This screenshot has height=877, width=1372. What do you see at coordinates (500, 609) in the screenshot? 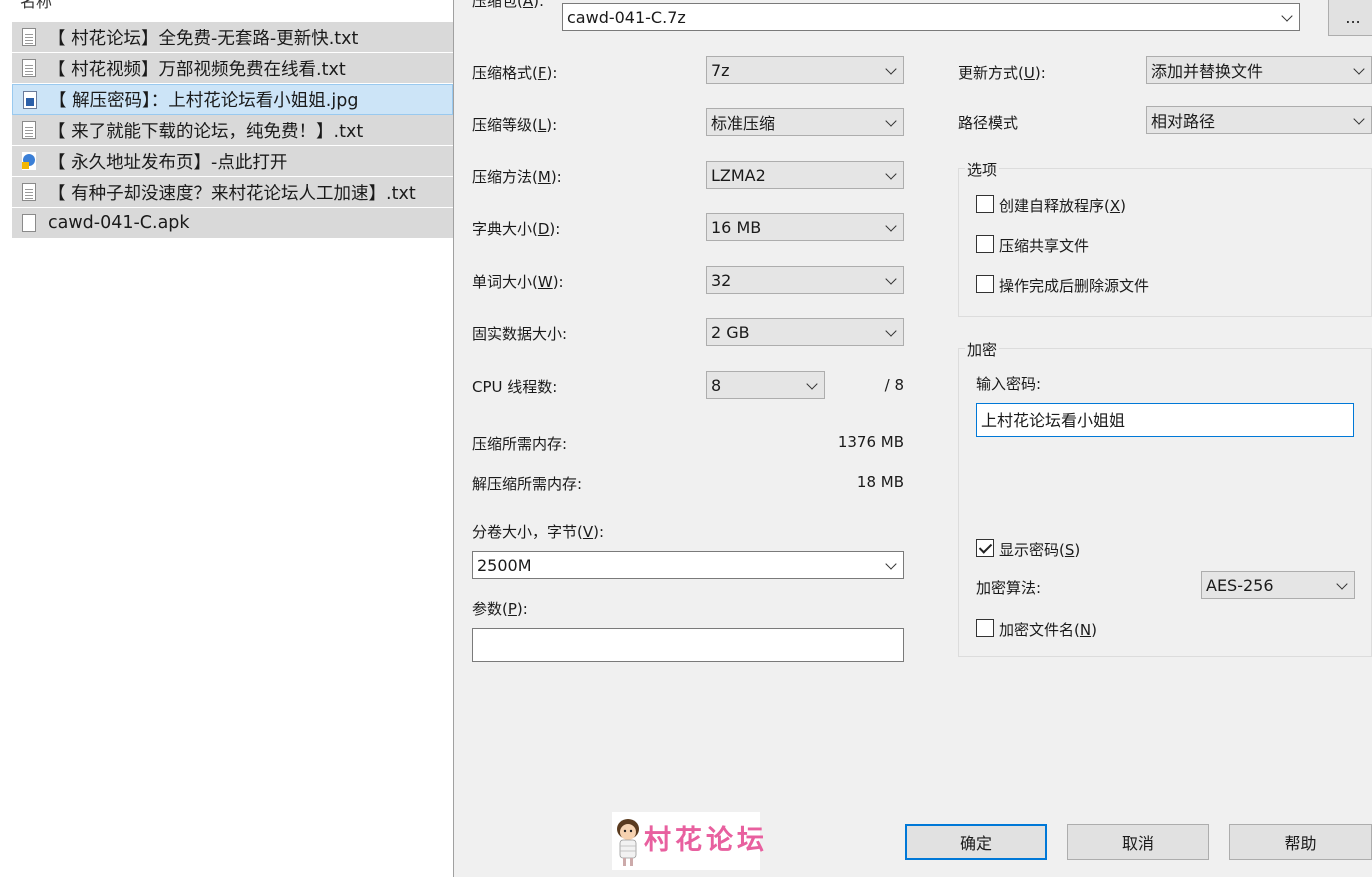
I see `params-label: 参数(P):` at bounding box center [500, 609].